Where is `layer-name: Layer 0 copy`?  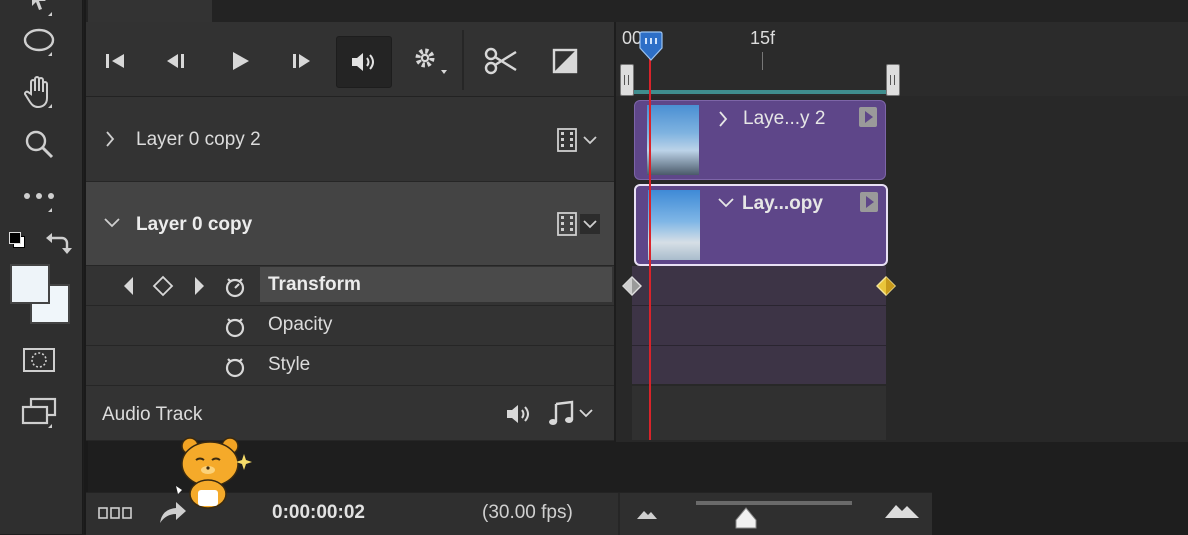 layer-name: Layer 0 copy is located at coordinates (194, 224).